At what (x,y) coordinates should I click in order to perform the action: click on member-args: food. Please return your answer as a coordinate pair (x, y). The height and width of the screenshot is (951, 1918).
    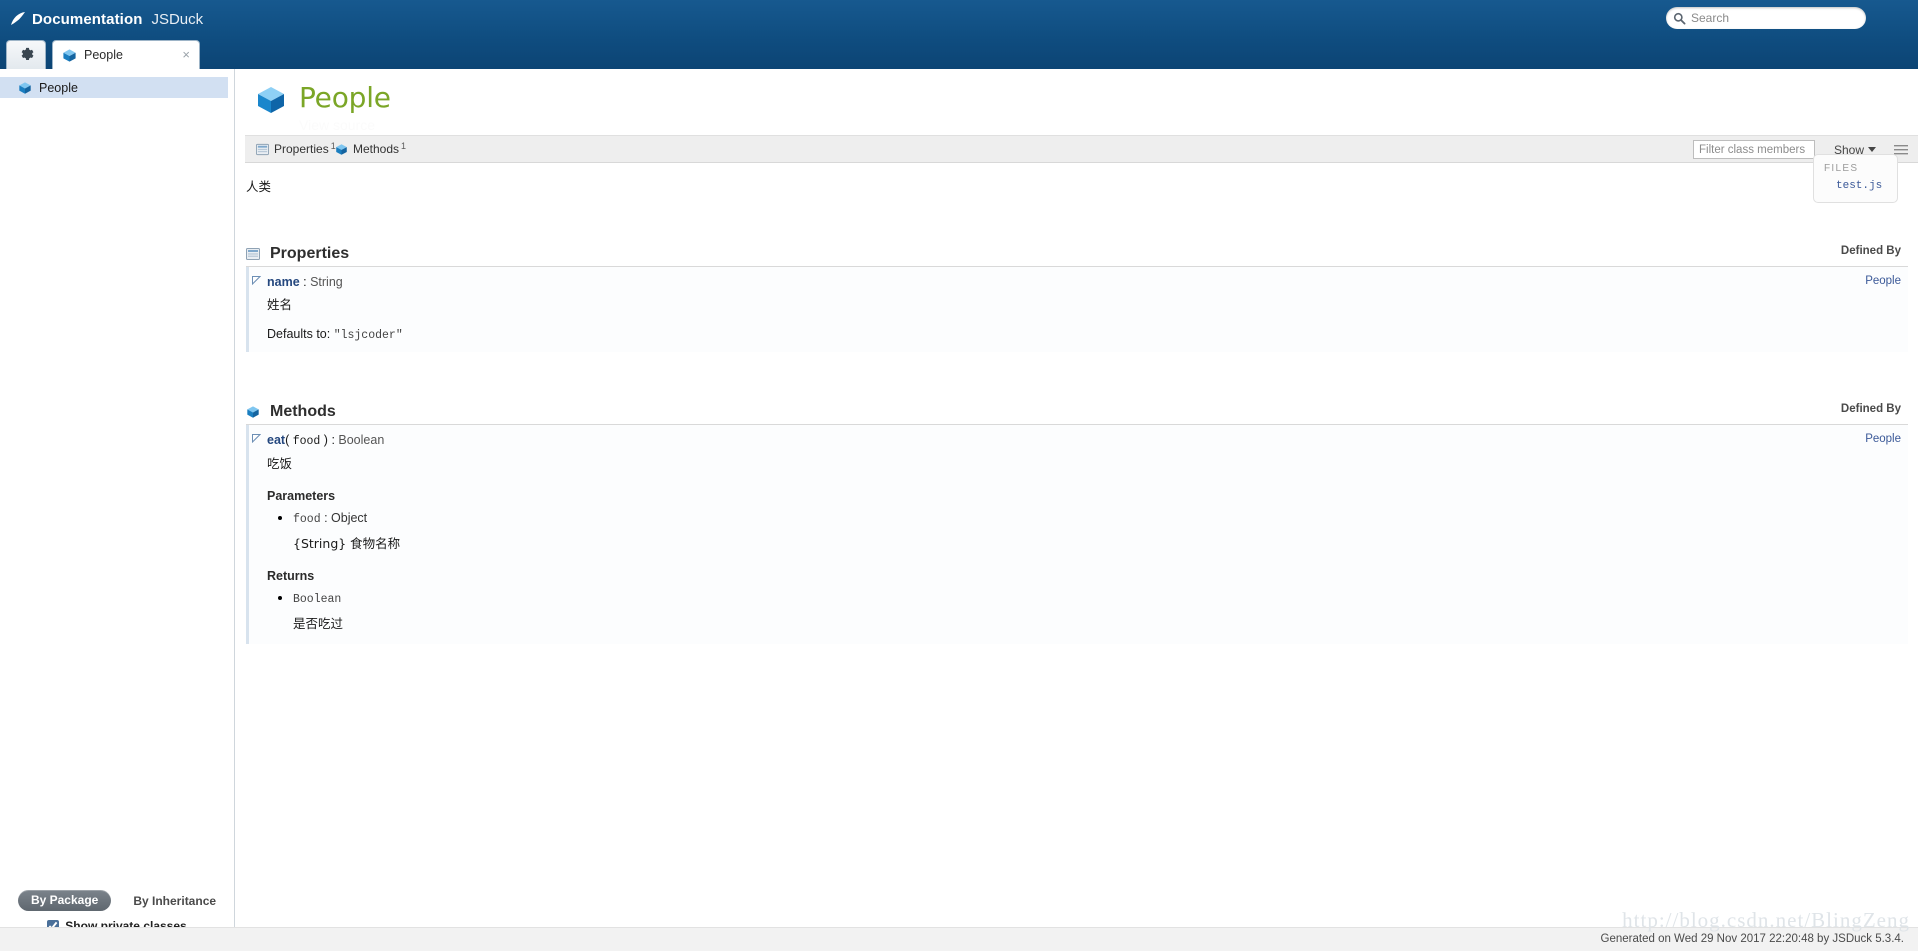
    Looking at the image, I should click on (306, 441).